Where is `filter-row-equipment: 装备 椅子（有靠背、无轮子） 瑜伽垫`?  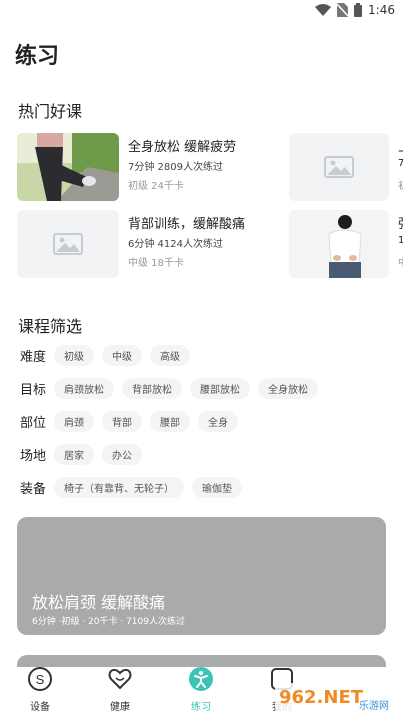 filter-row-equipment: 装备 椅子（有靠背、无轮子） 瑜伽垫 is located at coordinates (135, 487).